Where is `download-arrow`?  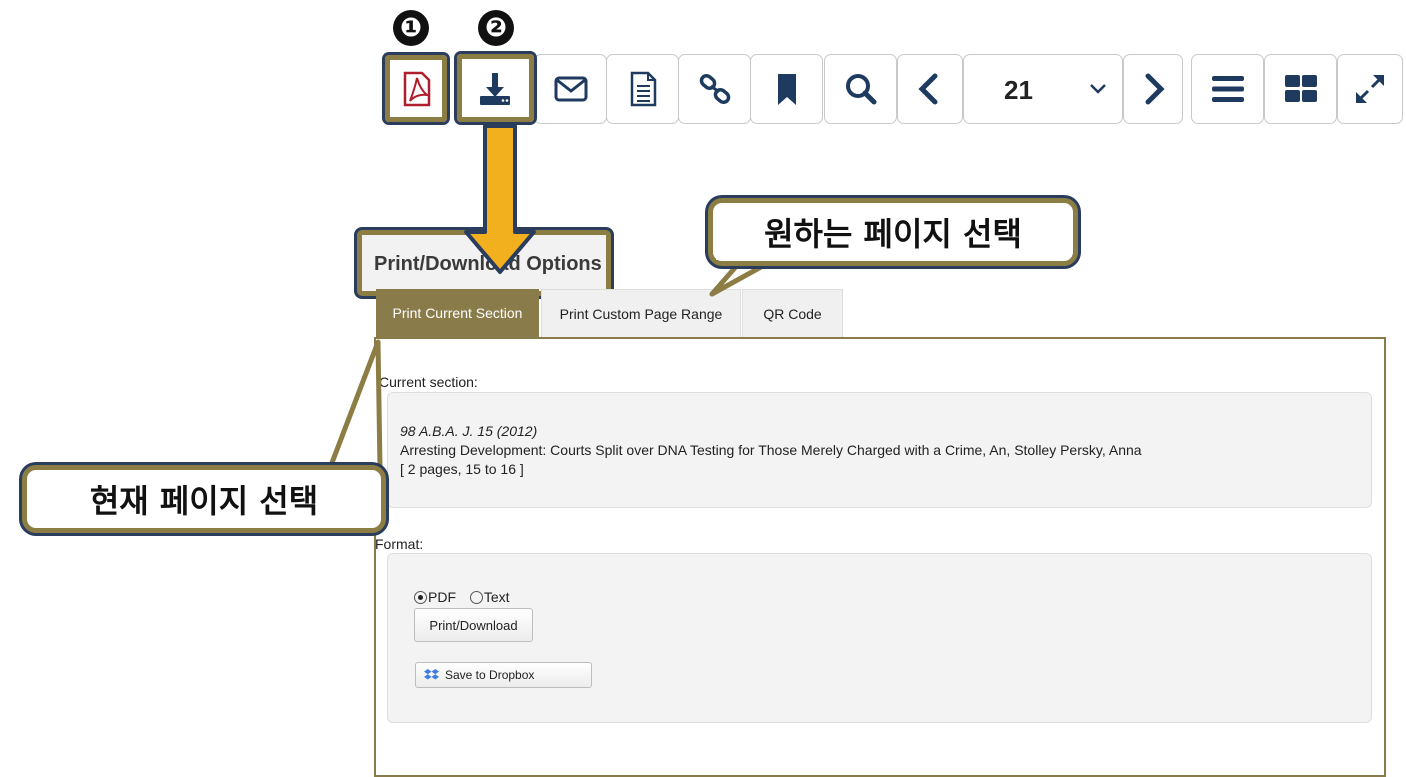
download-arrow is located at coordinates (500, 199).